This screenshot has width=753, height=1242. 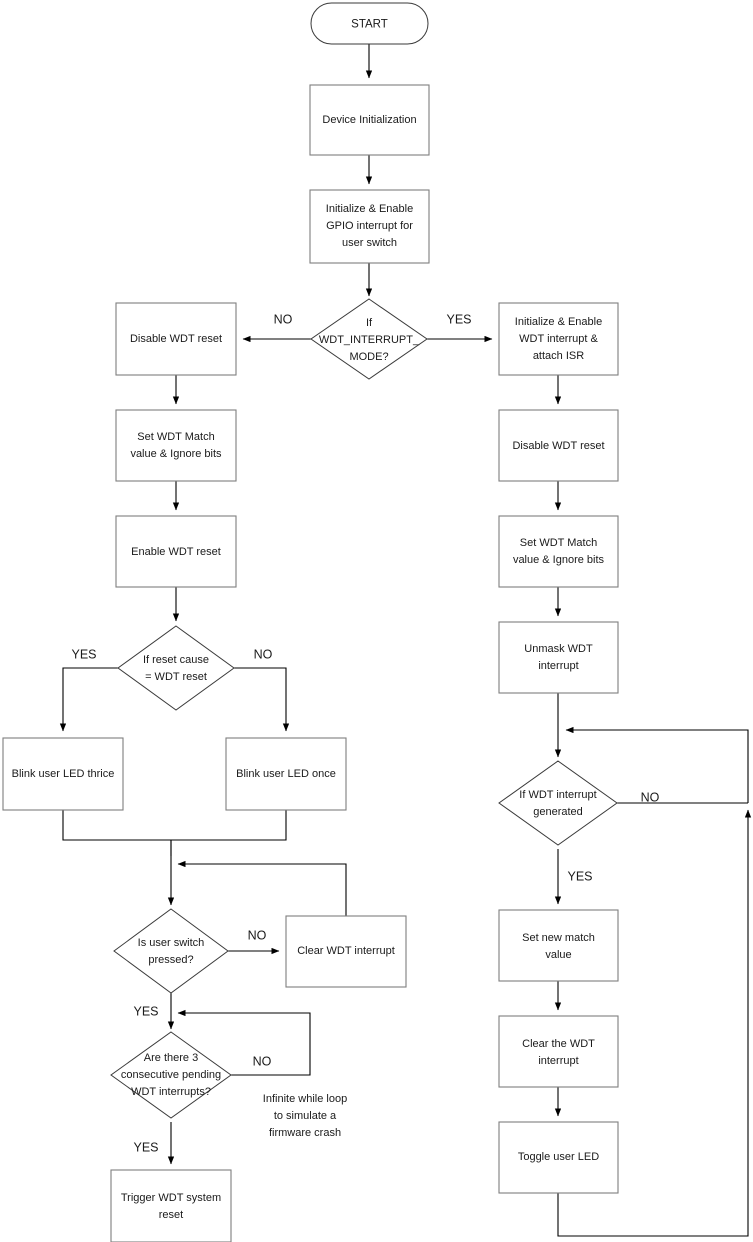 I want to click on blink-once-label: Blink user LED once, so click(x=286, y=774).